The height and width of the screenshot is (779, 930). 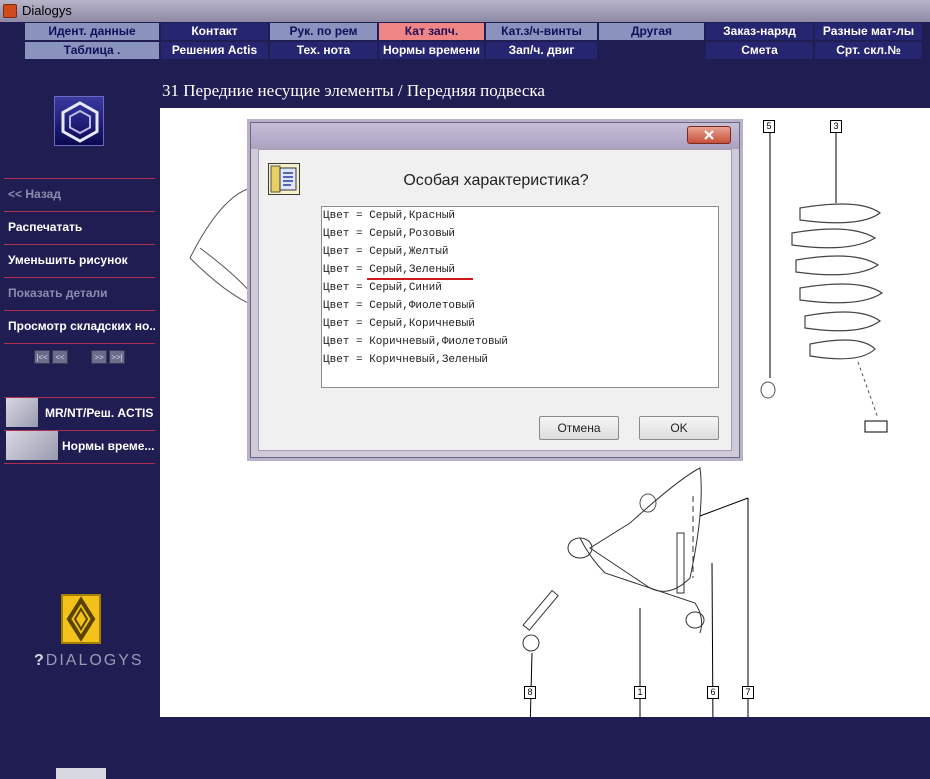 What do you see at coordinates (495, 136) in the screenshot?
I see `dialog-titlebar` at bounding box center [495, 136].